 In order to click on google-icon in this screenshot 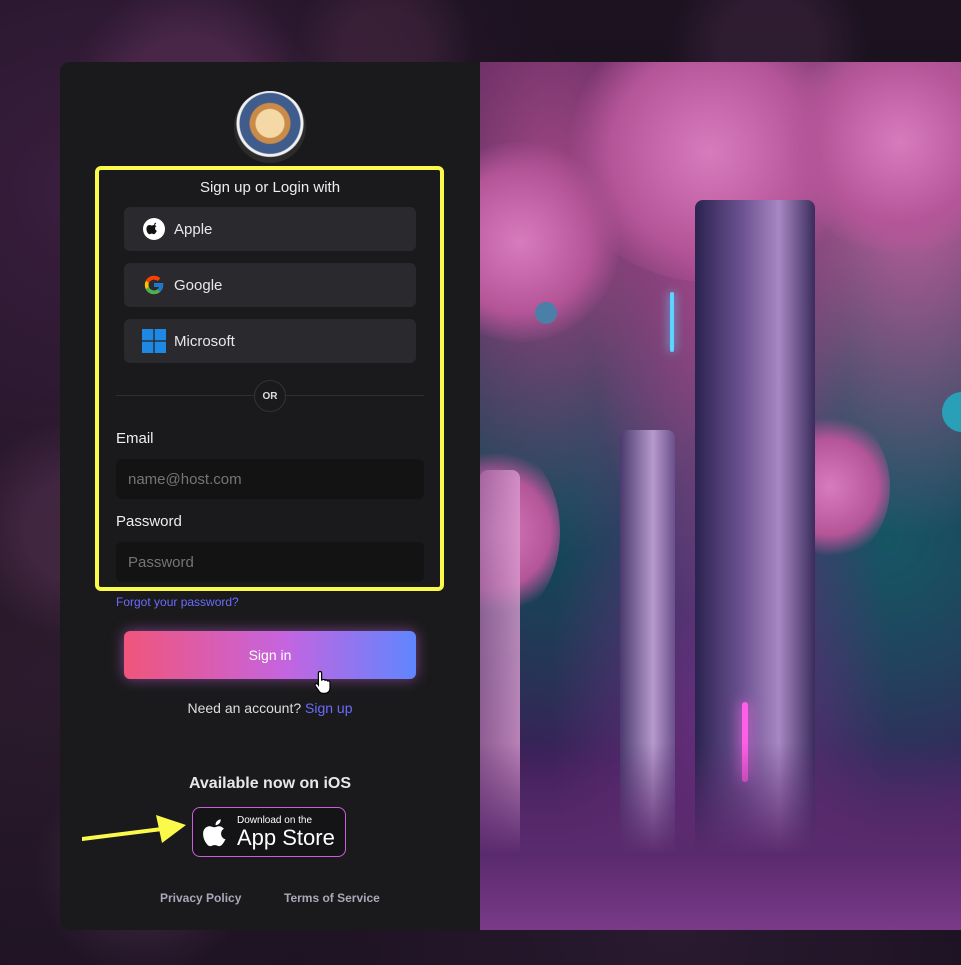, I will do `click(154, 285)`.